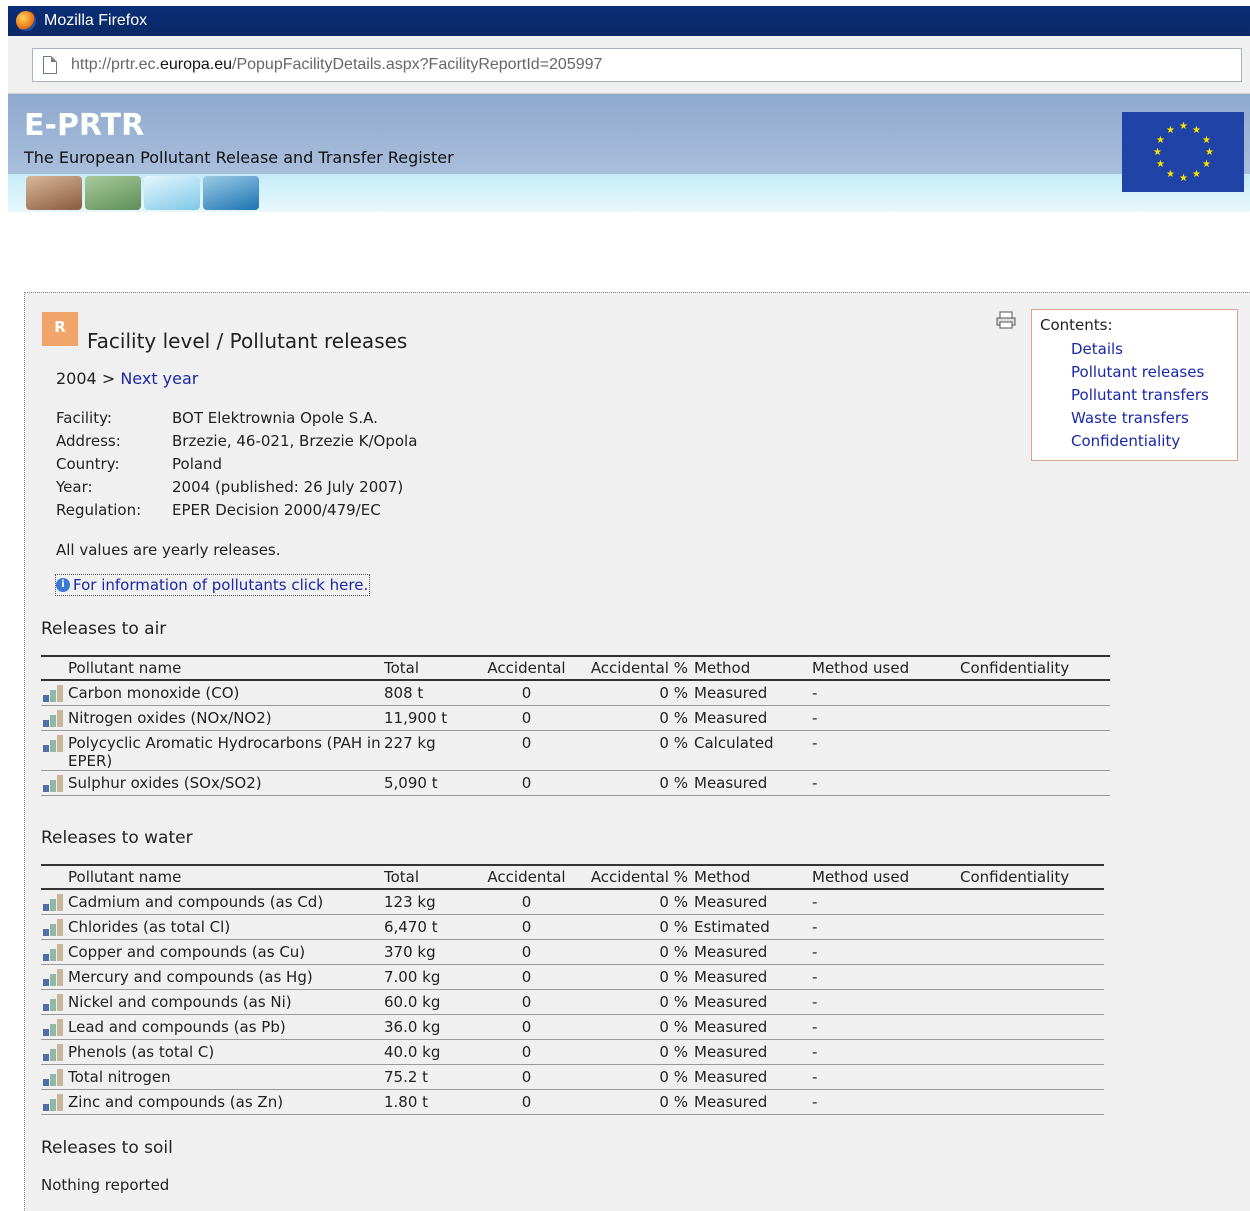 This screenshot has height=1211, width=1250. Describe the element at coordinates (63, 585) in the screenshot. I see `info-icon: i` at that location.